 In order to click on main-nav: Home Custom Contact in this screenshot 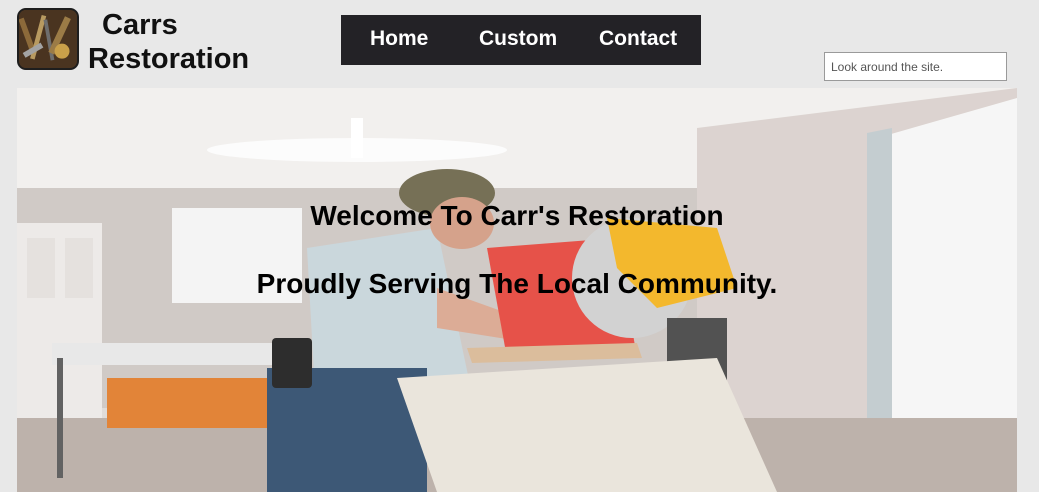, I will do `click(521, 40)`.